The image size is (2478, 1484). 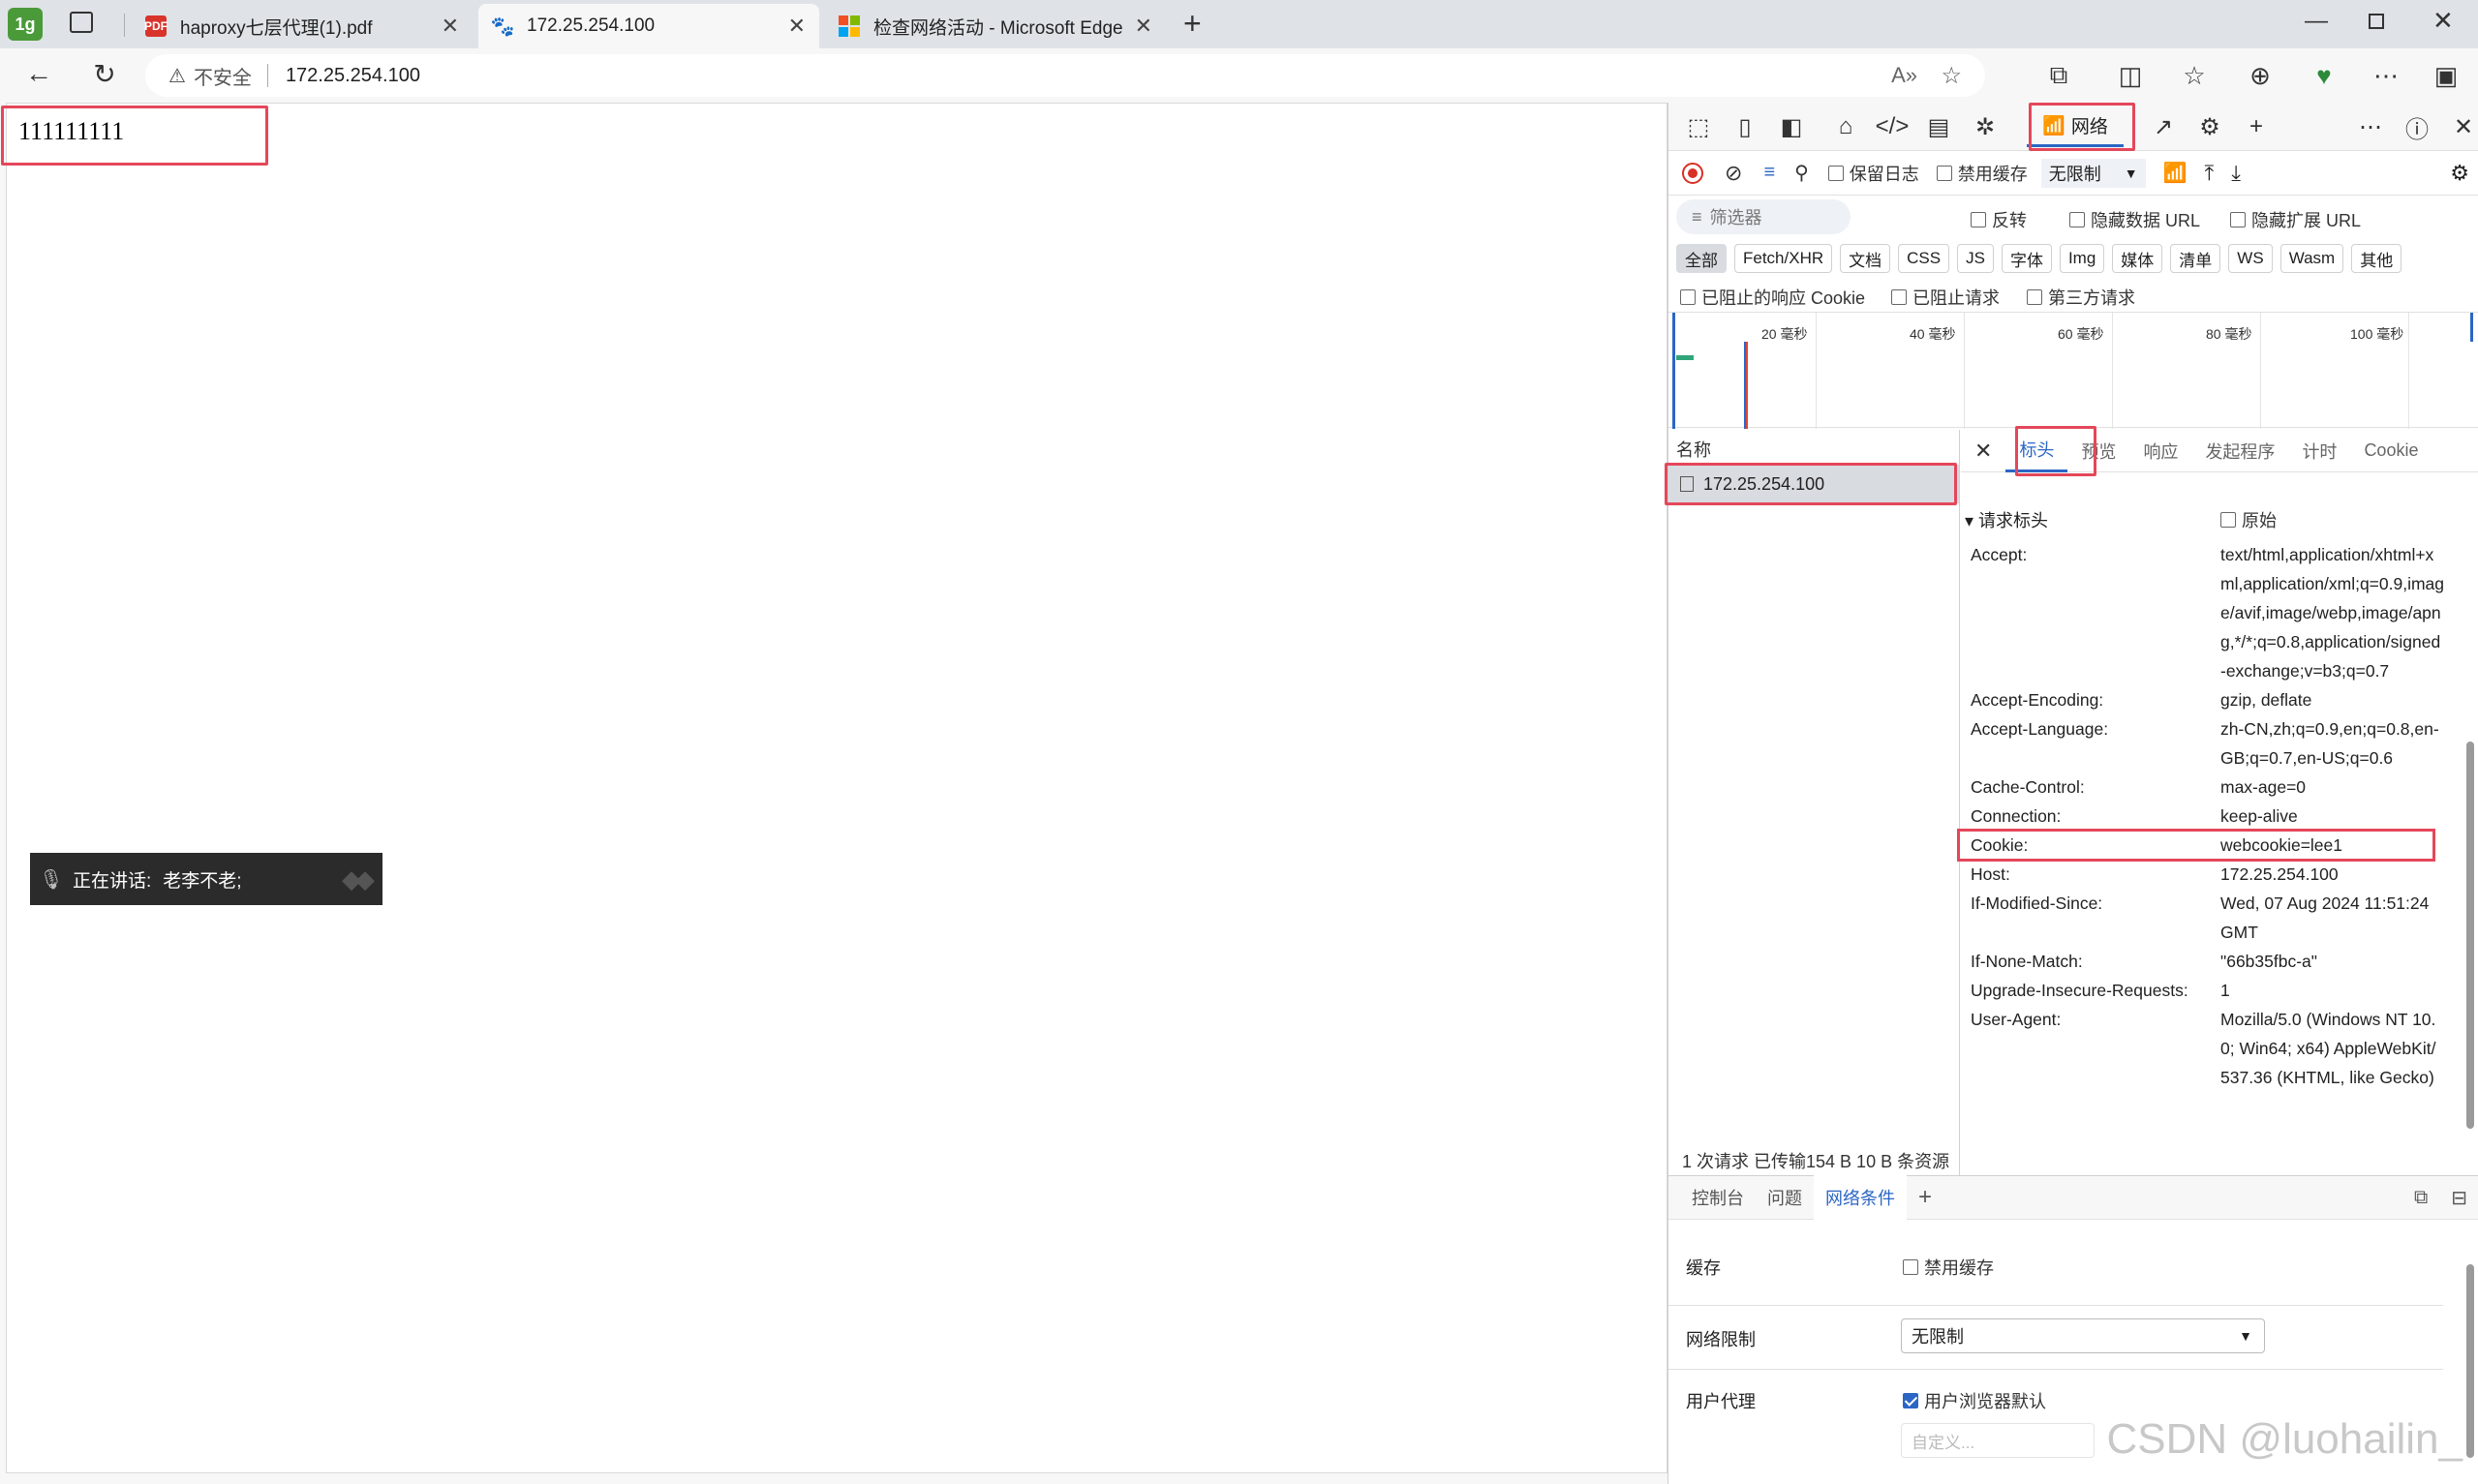 What do you see at coordinates (2417, 126) in the screenshot?
I see `help-icon: ⓘ` at bounding box center [2417, 126].